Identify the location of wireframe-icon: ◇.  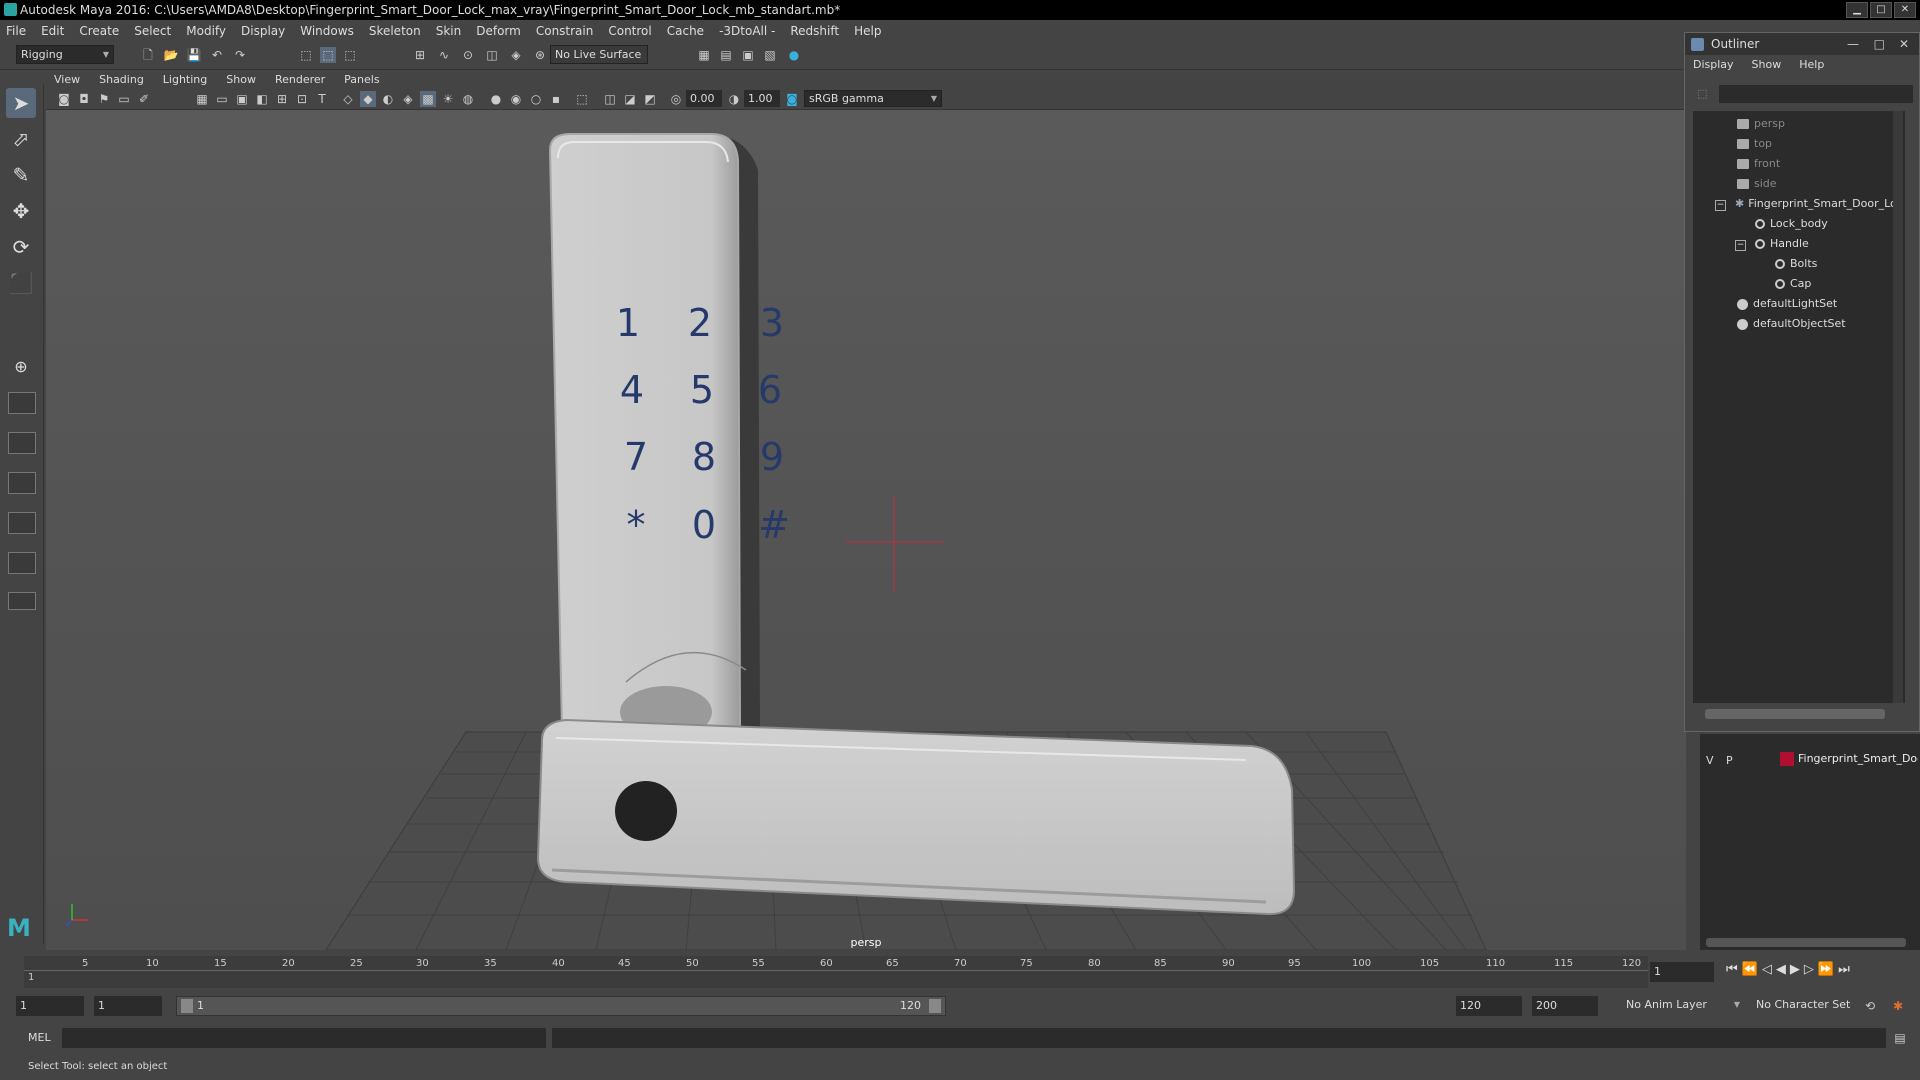
(348, 99).